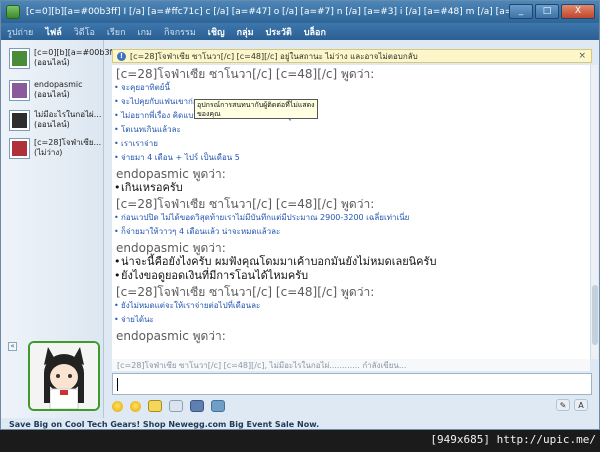 This screenshot has width=600, height=452. What do you see at coordinates (351, 102) in the screenshot?
I see `message-line: จะไปคุยกับแฟนเขาก่อน` at bounding box center [351, 102].